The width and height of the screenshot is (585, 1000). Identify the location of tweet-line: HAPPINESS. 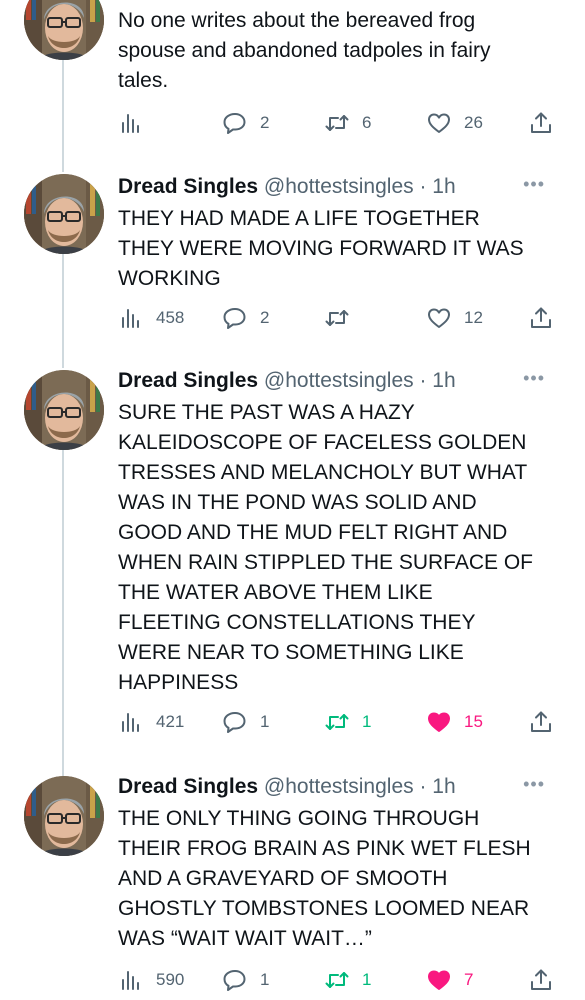
(178, 682).